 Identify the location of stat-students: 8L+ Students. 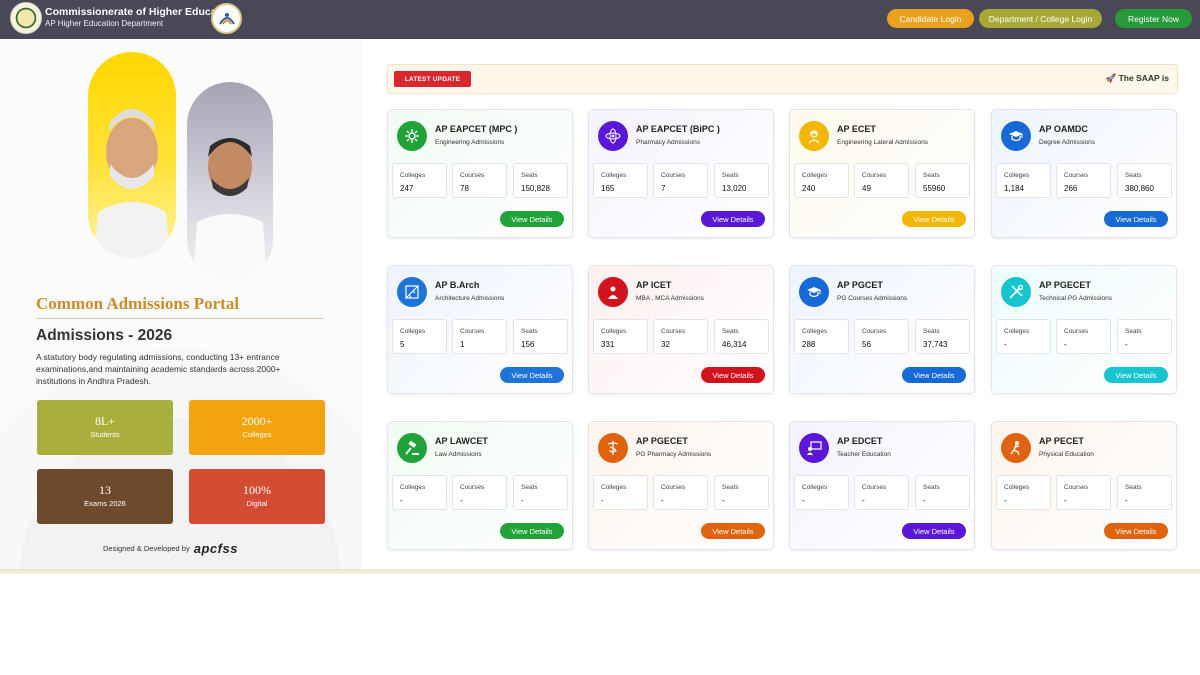
(105, 427).